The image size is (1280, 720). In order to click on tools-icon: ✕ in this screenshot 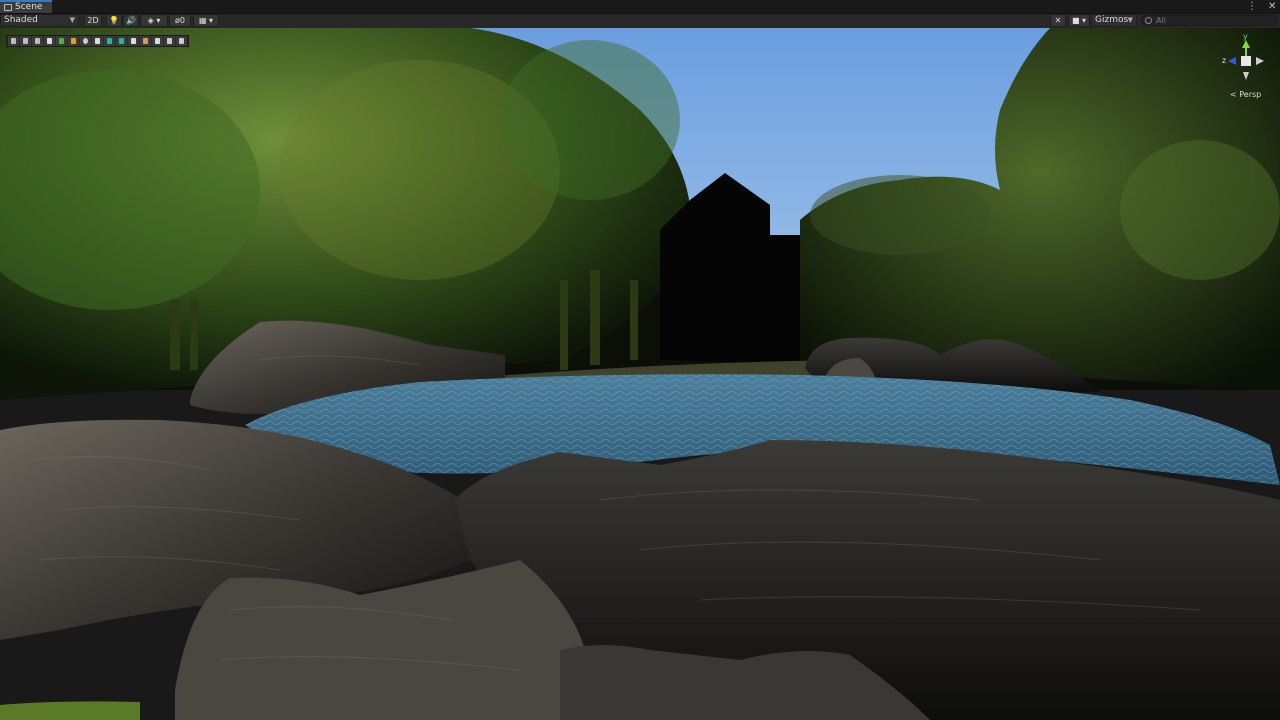, I will do `click(1058, 20)`.